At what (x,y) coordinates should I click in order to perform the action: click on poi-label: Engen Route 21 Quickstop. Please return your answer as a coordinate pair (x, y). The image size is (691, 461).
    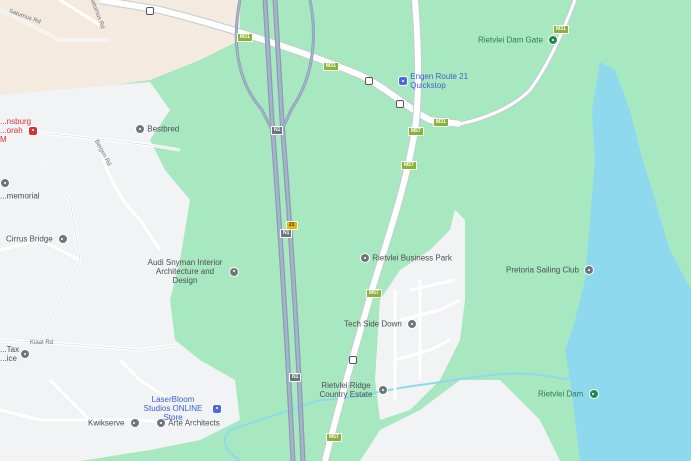
    Looking at the image, I should click on (439, 81).